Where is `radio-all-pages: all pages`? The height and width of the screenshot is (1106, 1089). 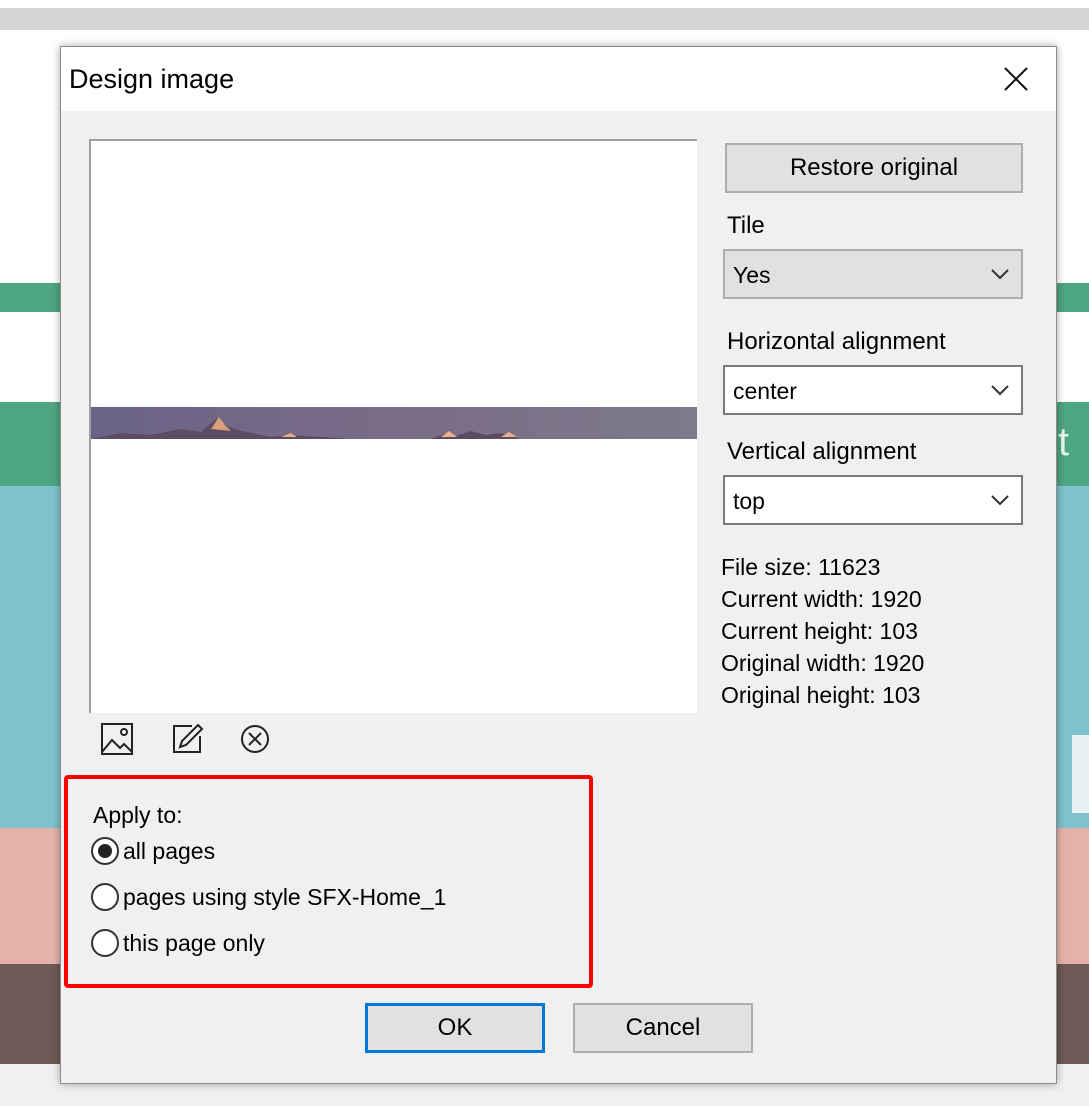
radio-all-pages: all pages is located at coordinates (153, 851).